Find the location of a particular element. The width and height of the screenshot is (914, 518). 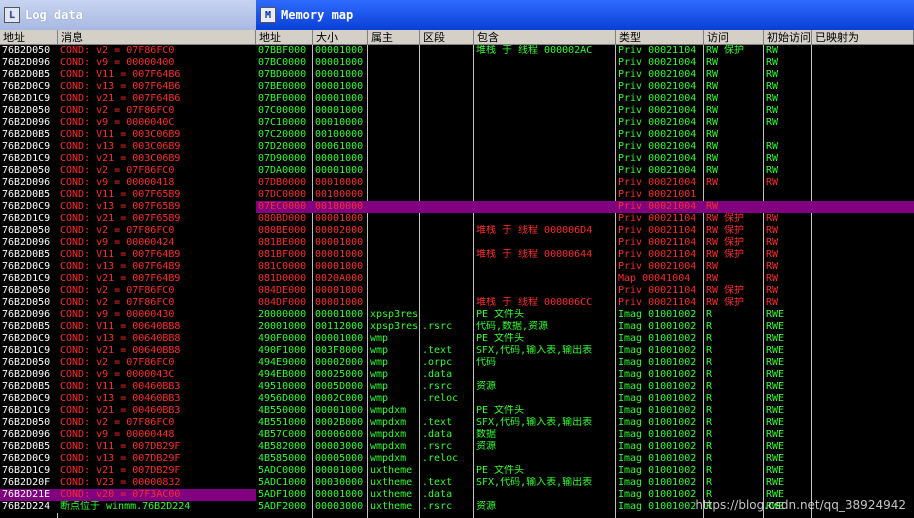

memory-block-row: 07BC0000 00001000 Priv 00021004 RW RW is located at coordinates (585, 63).